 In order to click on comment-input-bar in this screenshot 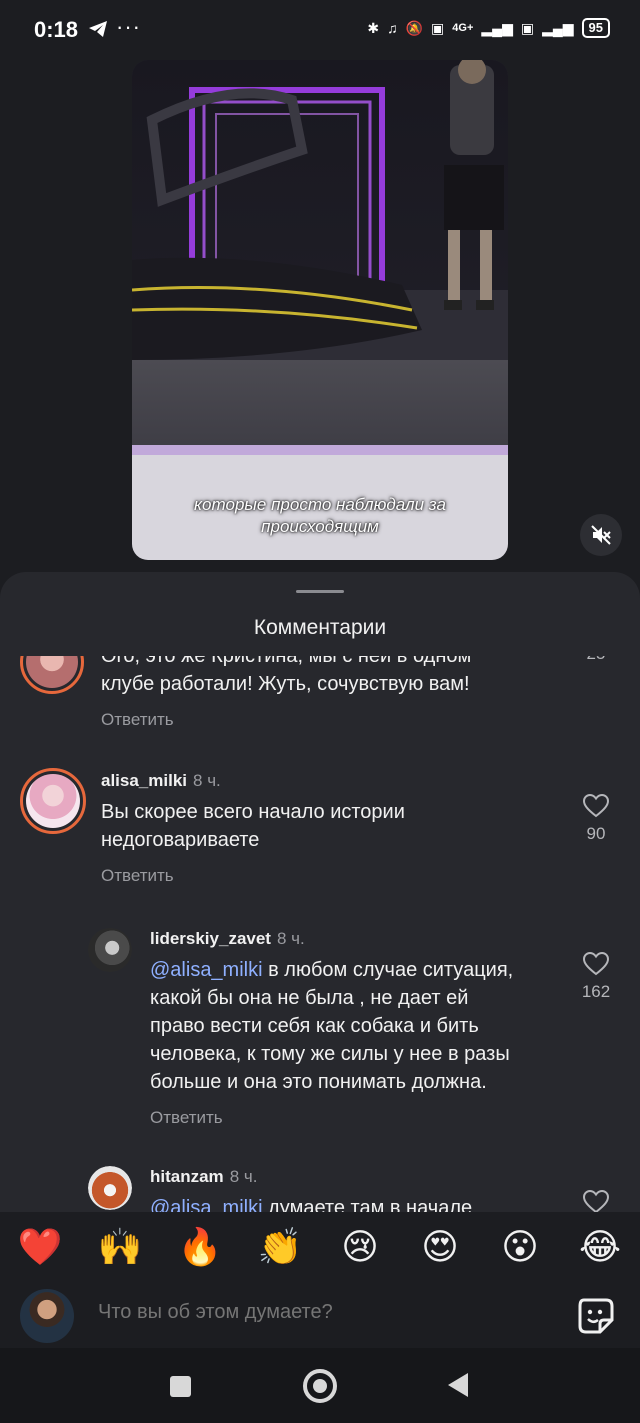, I will do `click(320, 1315)`.